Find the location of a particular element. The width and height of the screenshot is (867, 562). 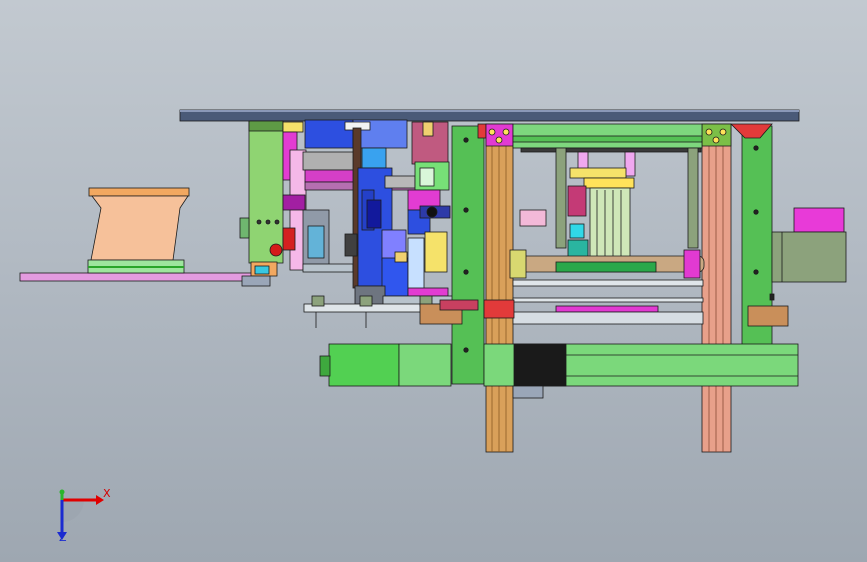

shelf-top-cap is located at coordinates (139, 192).